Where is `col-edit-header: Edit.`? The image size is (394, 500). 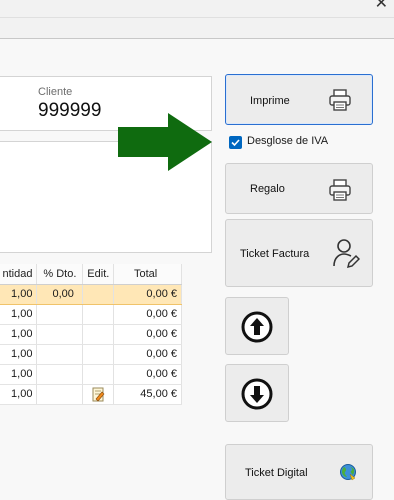
col-edit-header: Edit. is located at coordinates (98, 274).